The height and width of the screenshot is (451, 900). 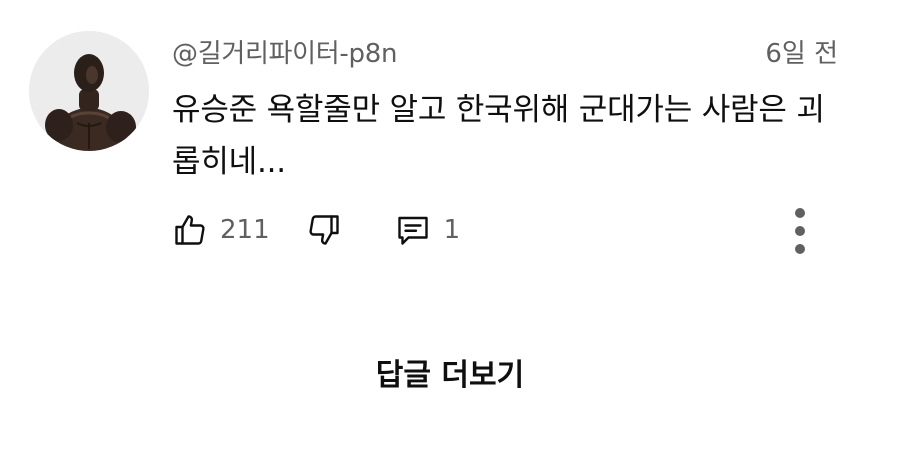 I want to click on comment-actions: 211 1, so click(x=316, y=230).